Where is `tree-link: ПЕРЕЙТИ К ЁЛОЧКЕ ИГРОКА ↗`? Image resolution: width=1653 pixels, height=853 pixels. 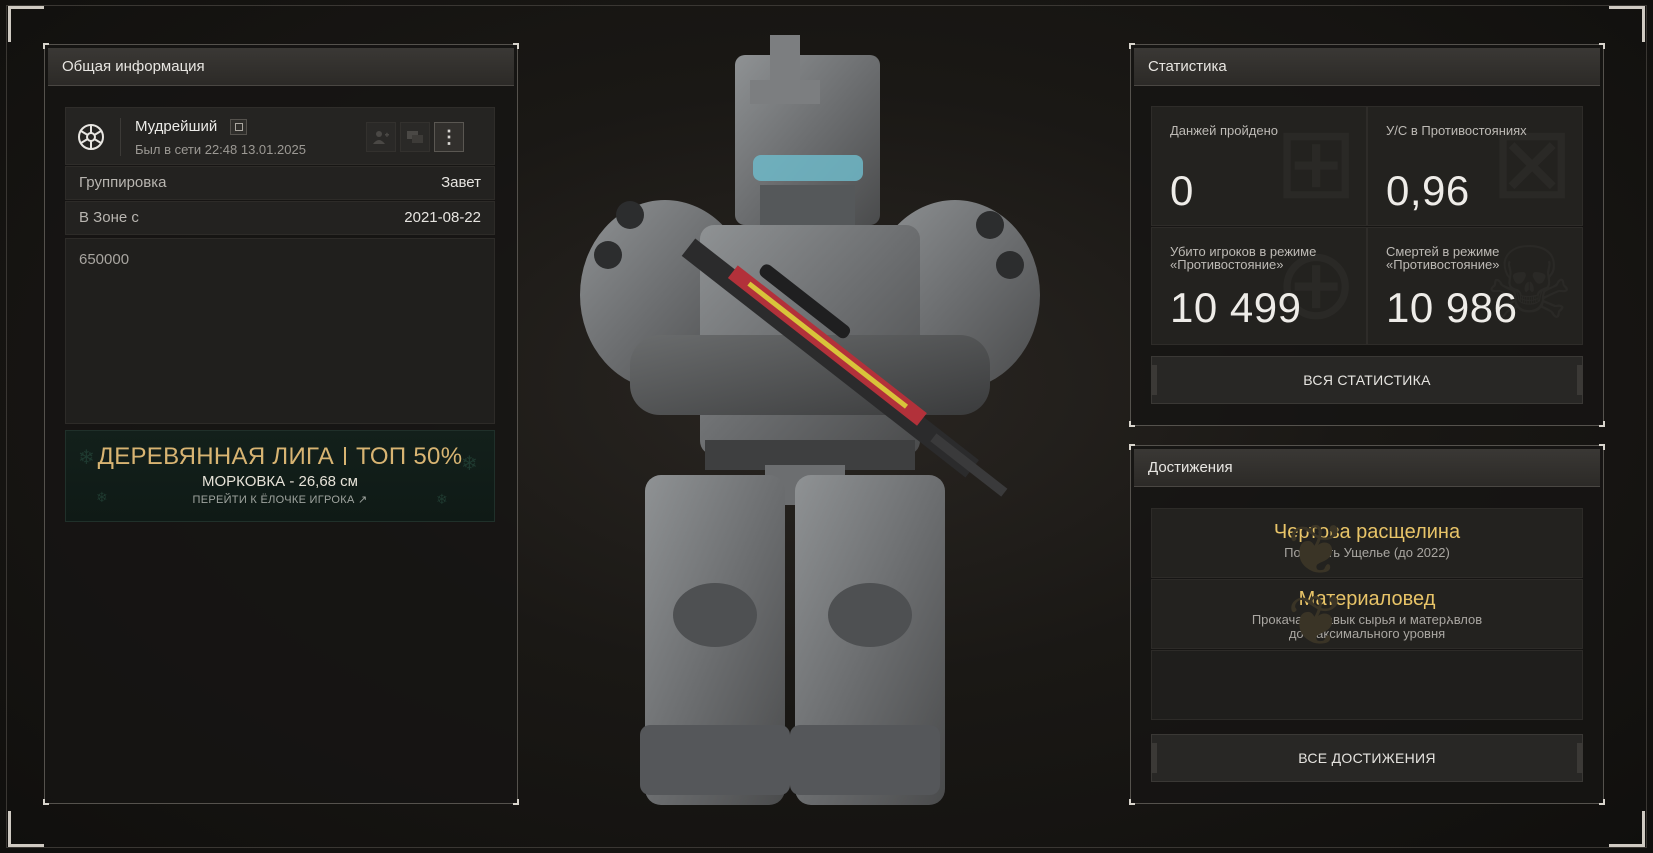 tree-link: ПЕРЕЙТИ К ЁЛОЧКЕ ИГРОКА ↗ is located at coordinates (280, 499).